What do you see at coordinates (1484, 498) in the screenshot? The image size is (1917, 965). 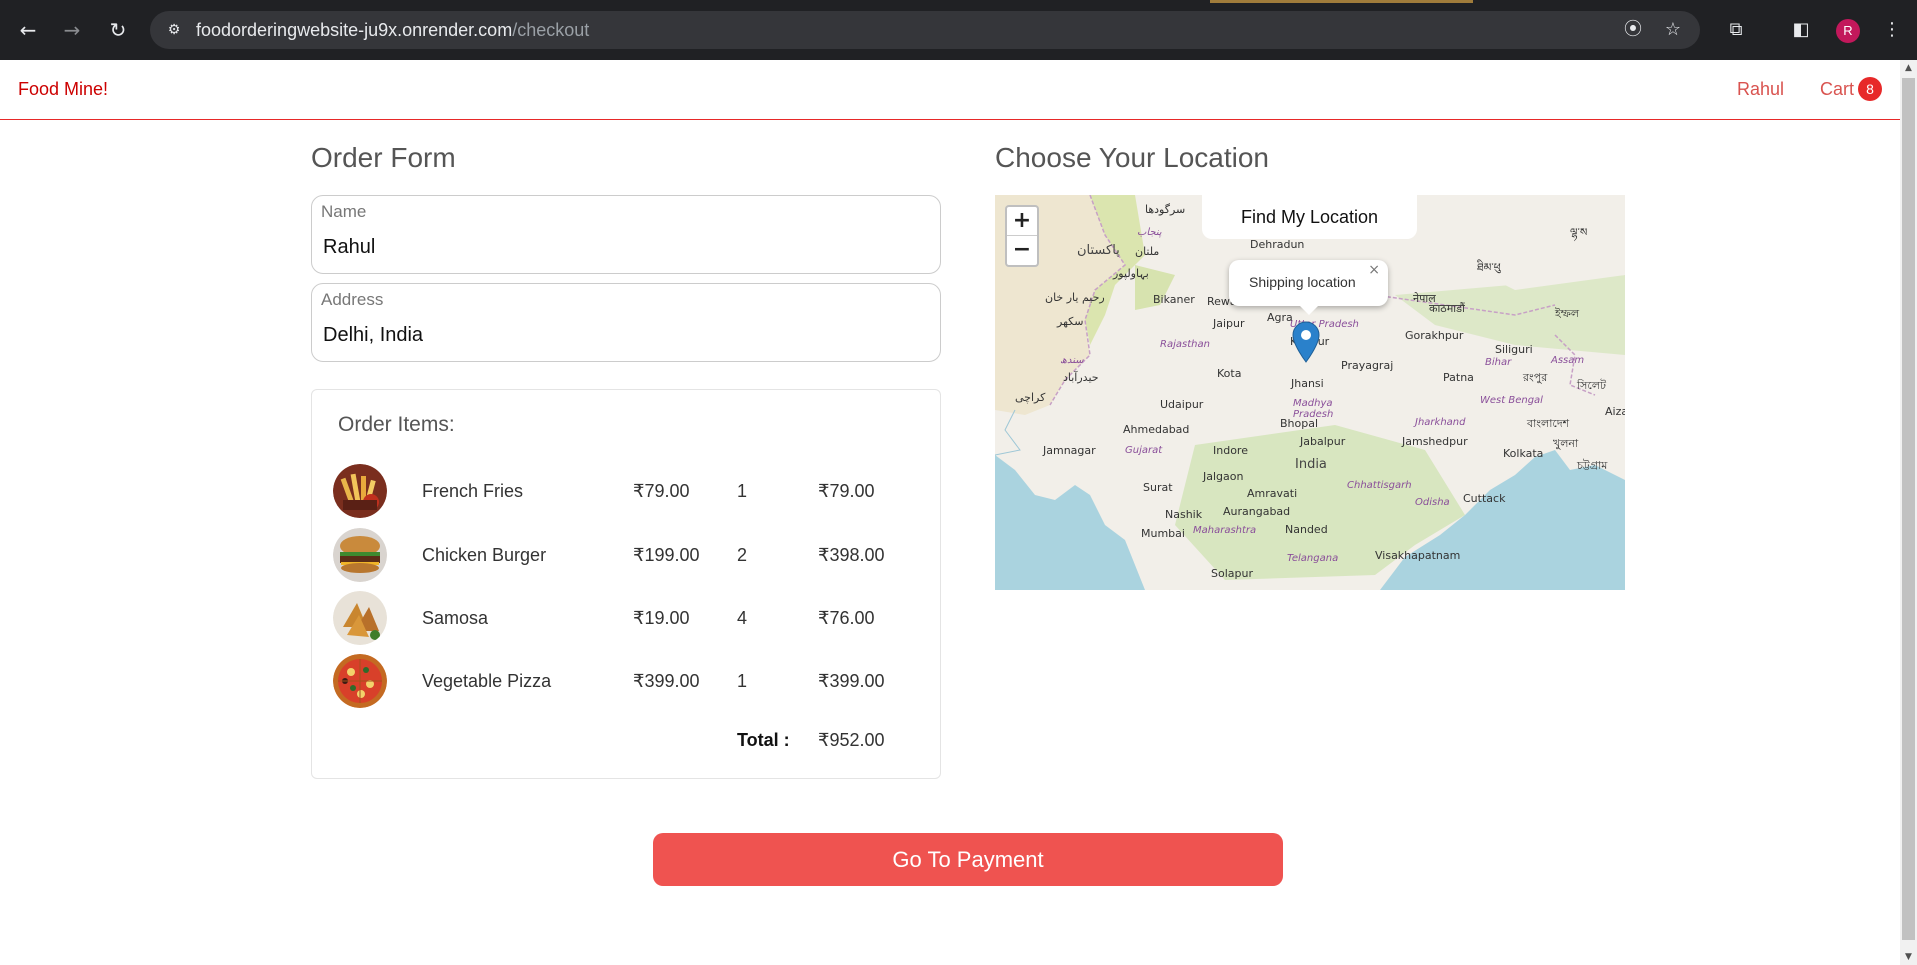 I see `map-label: Cuttack` at bounding box center [1484, 498].